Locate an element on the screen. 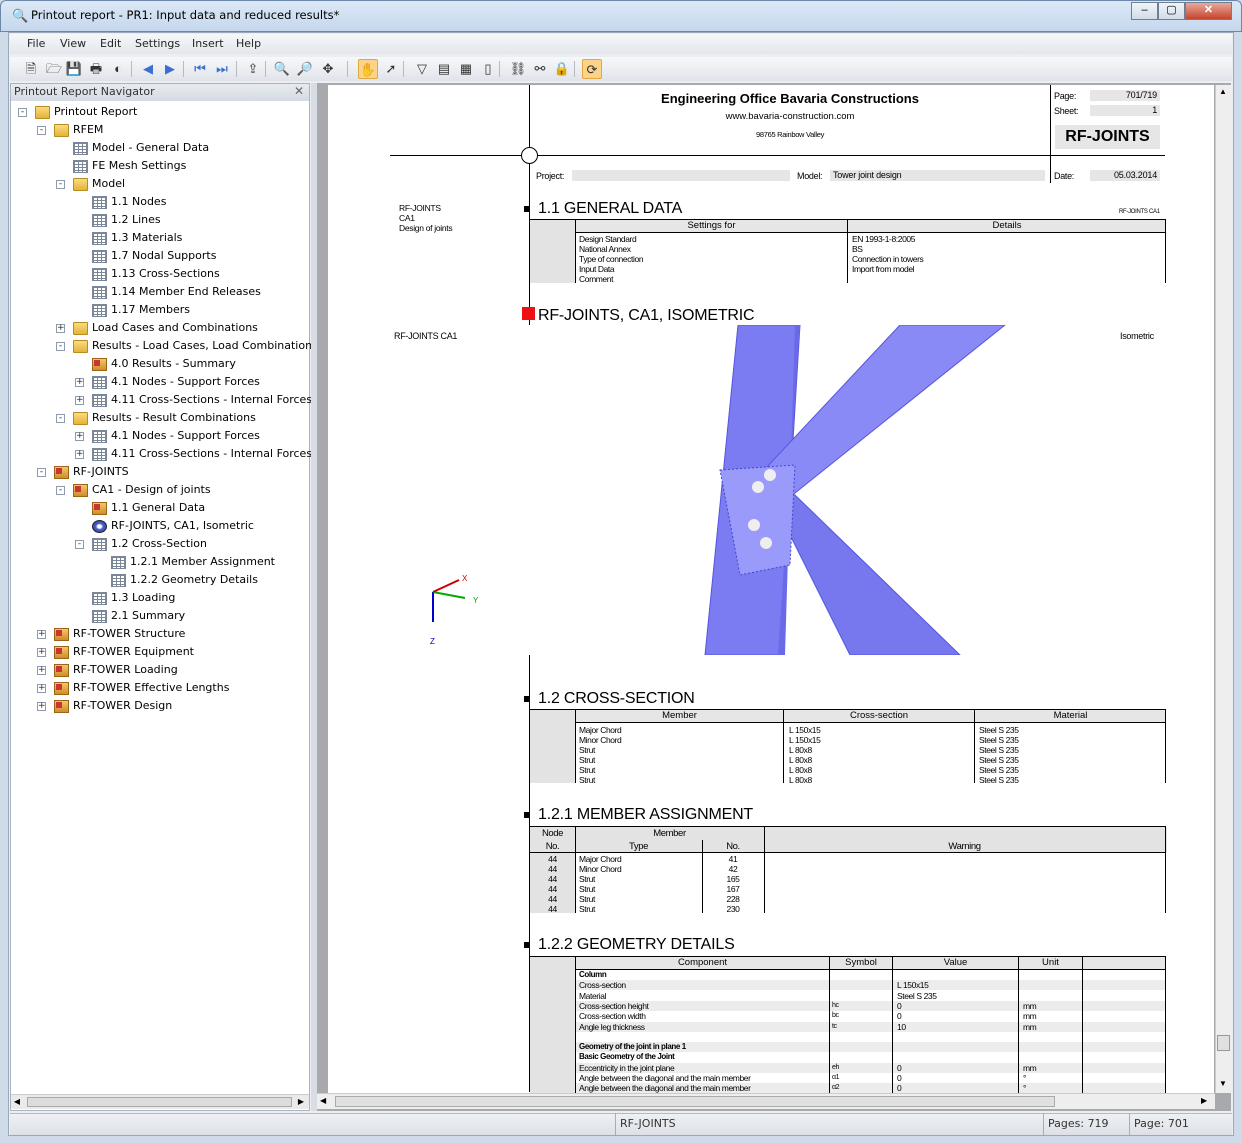 This screenshot has width=1242, height=1143. page-header-icon: ▤ is located at coordinates (444, 69).